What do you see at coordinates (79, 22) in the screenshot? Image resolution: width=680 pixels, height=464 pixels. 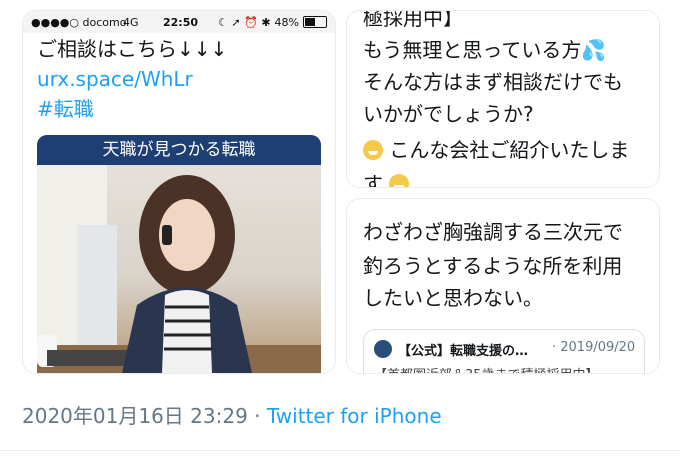 I see `carrier: ●●●●○ docomo` at bounding box center [79, 22].